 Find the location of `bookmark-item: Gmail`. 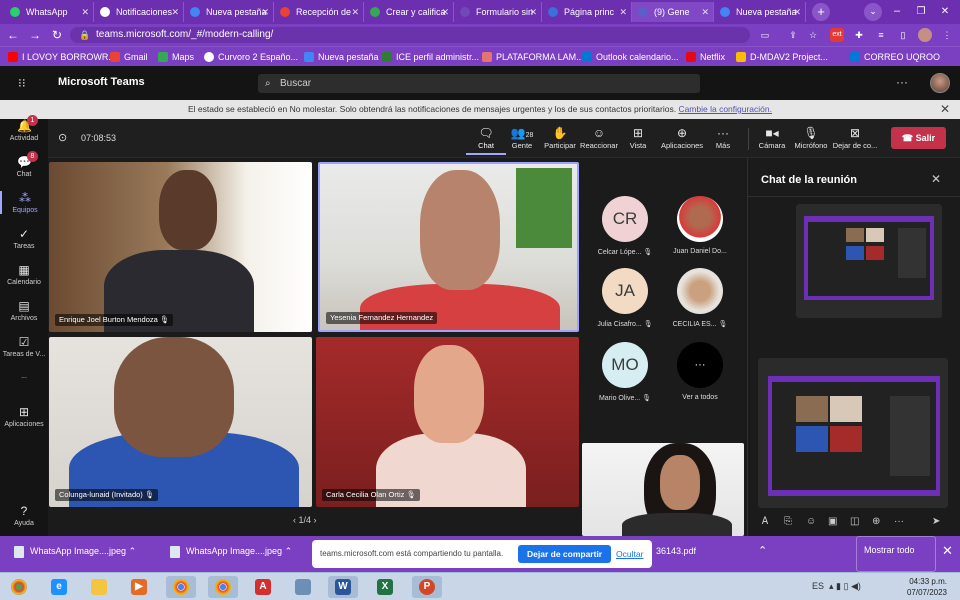

bookmark-item: Gmail is located at coordinates (129, 57).